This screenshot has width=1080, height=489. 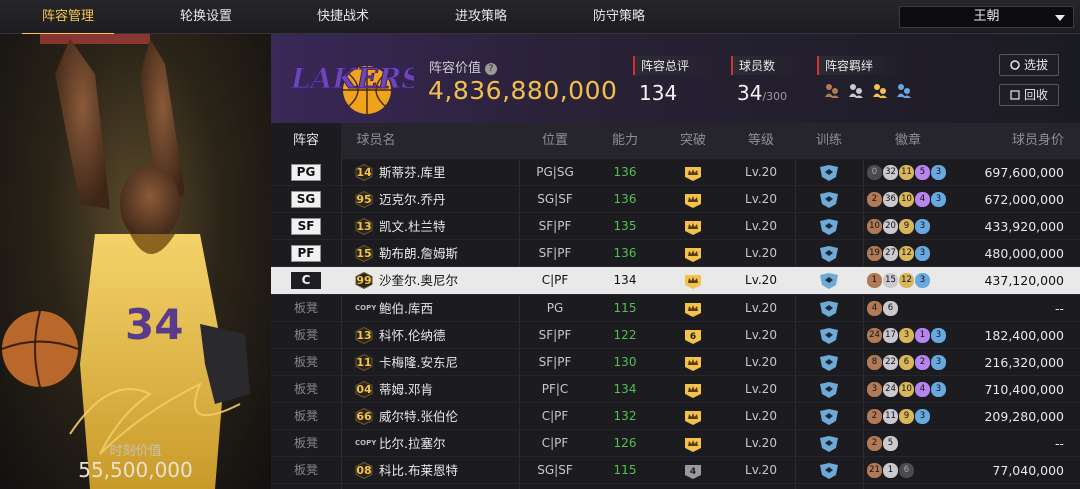 What do you see at coordinates (555, 141) in the screenshot?
I see `col-position: 位置` at bounding box center [555, 141].